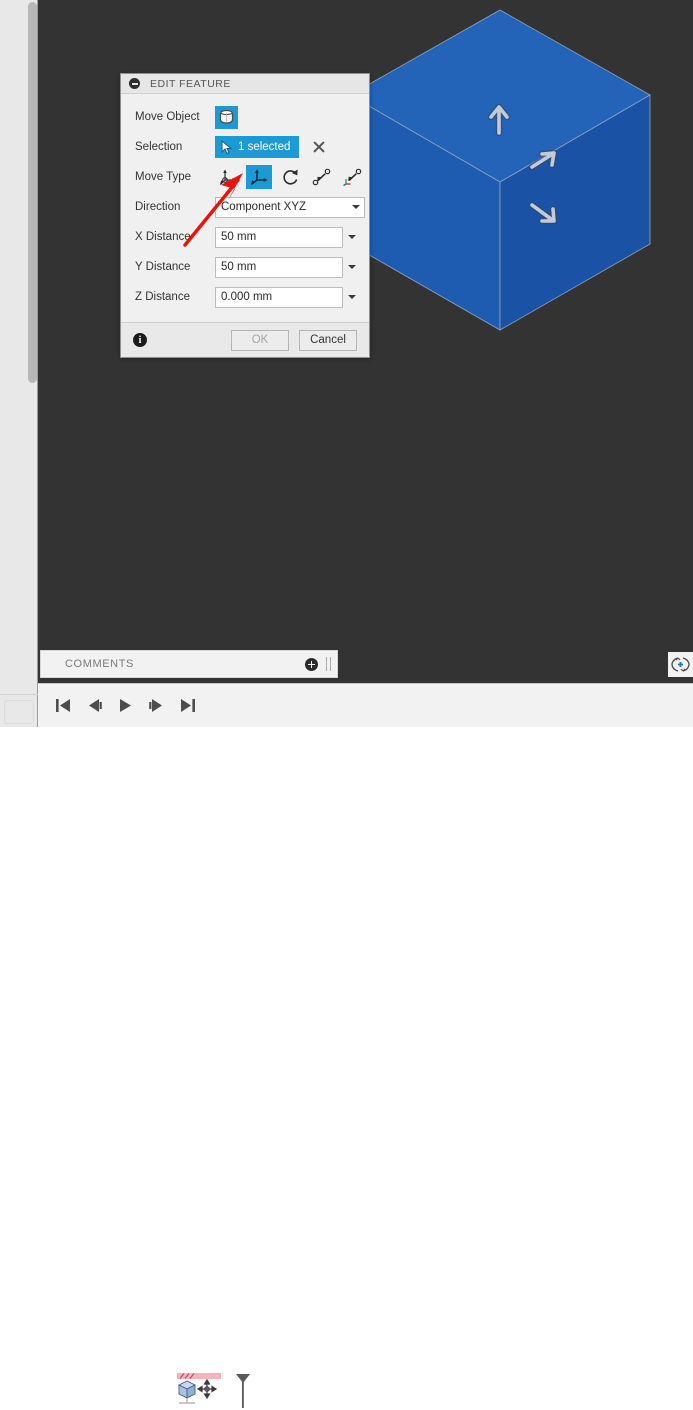  Describe the element at coordinates (189, 664) in the screenshot. I see `comments-bar: COMMENTS` at that location.